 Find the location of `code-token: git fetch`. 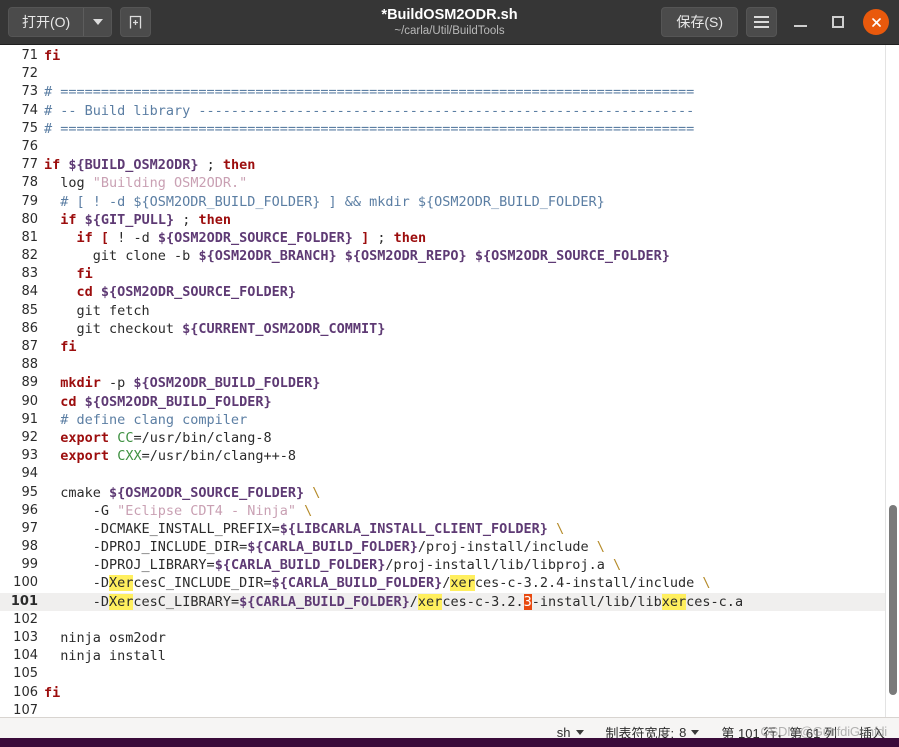

code-token: git fetch is located at coordinates (97, 310).